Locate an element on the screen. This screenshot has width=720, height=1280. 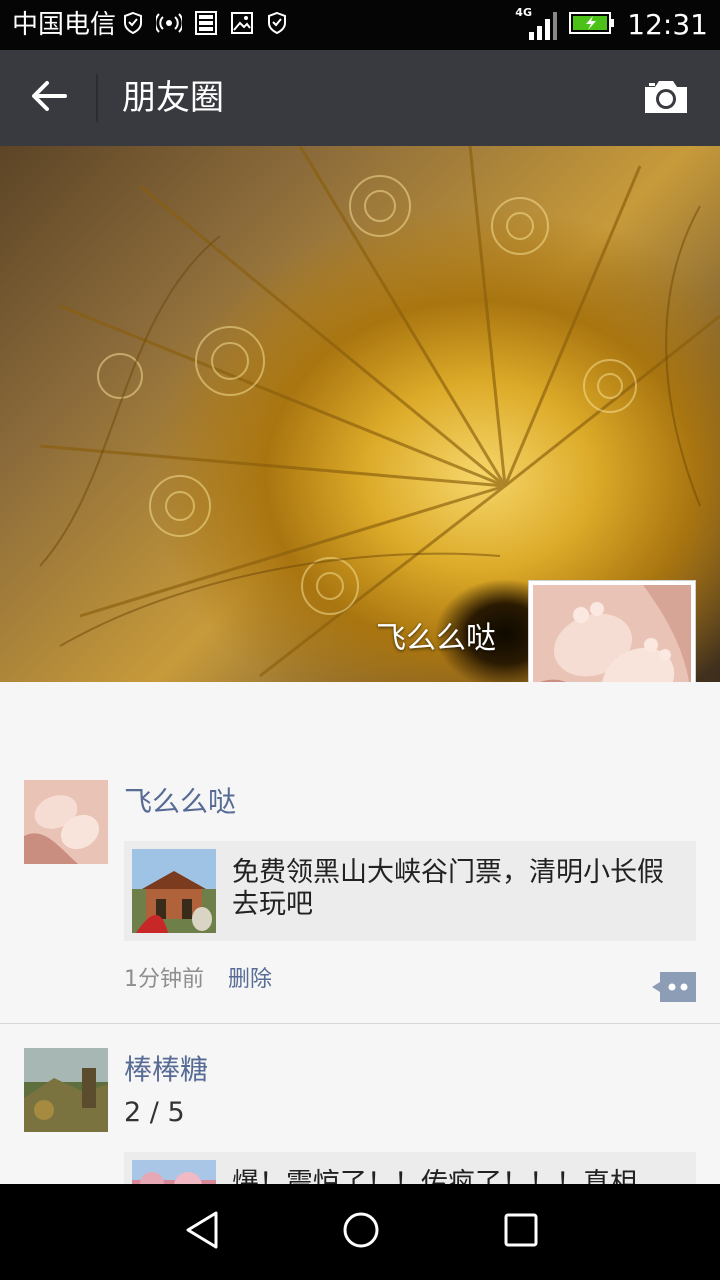
back-arrow-icon is located at coordinates (49, 98).